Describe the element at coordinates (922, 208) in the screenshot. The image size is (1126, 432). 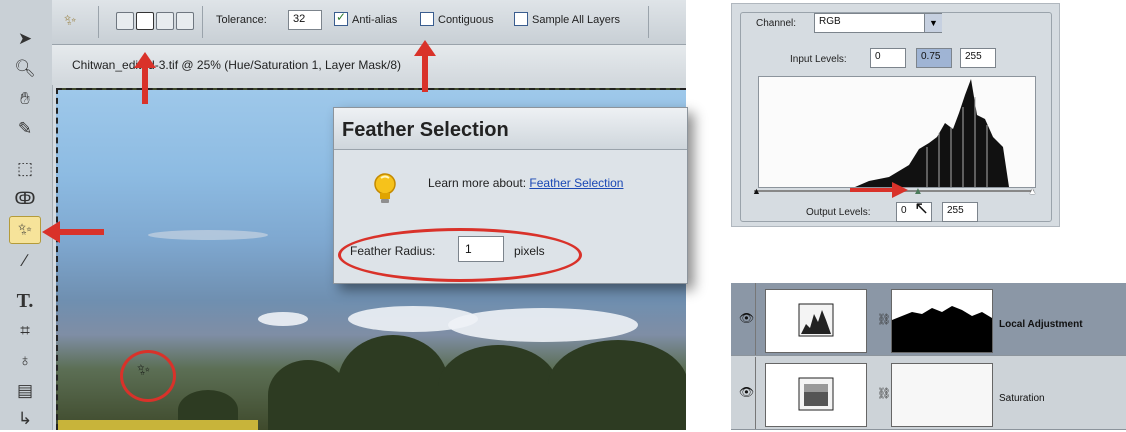
I see `mouse-cursor-icon: ↖` at that location.